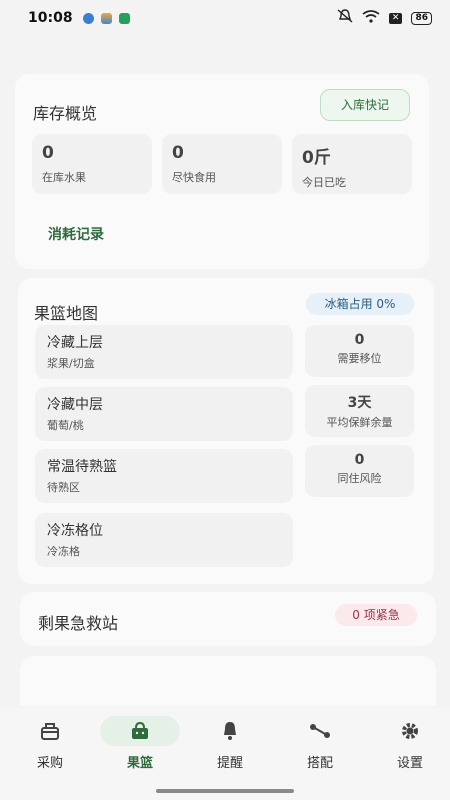 The image size is (450, 800). Describe the element at coordinates (395, 18) in the screenshot. I see `x-badge-icon: ✕` at that location.